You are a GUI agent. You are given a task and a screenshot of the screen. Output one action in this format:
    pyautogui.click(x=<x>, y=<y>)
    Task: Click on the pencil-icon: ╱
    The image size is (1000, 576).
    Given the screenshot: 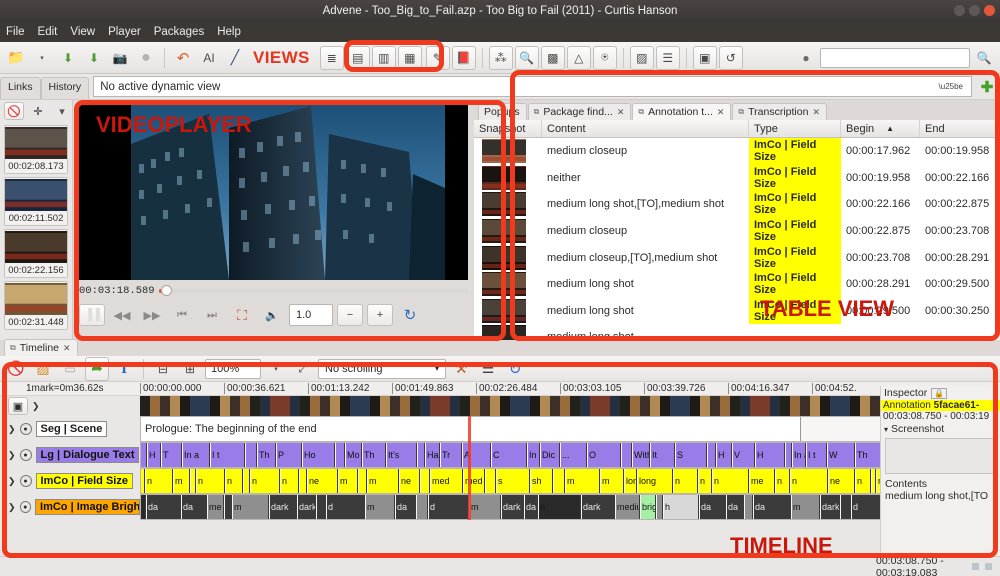 What is the action you would take?
    pyautogui.click(x=235, y=58)
    